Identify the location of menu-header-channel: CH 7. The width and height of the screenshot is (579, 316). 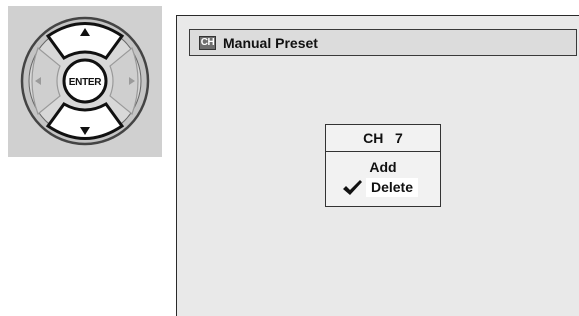
(383, 138).